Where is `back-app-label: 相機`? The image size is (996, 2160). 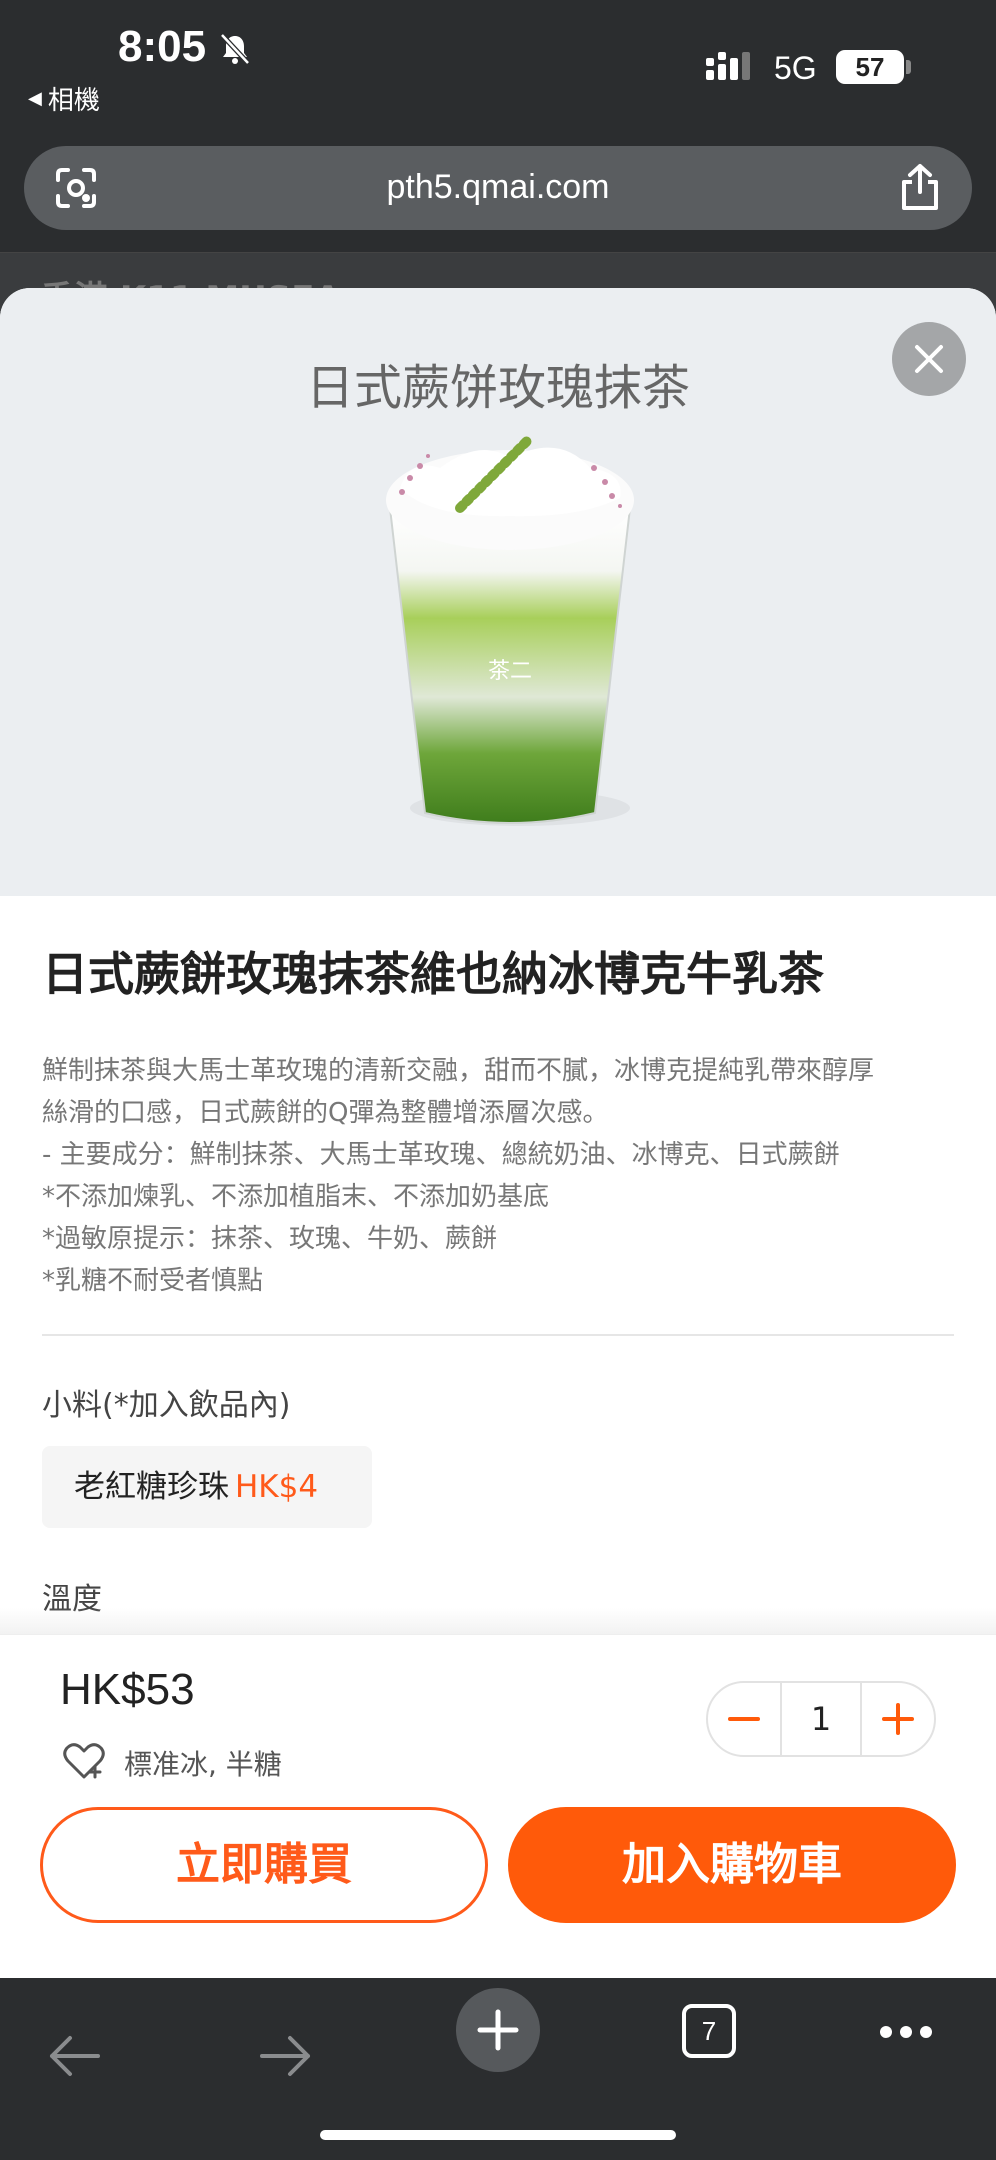
back-app-label: 相機 is located at coordinates (73, 101).